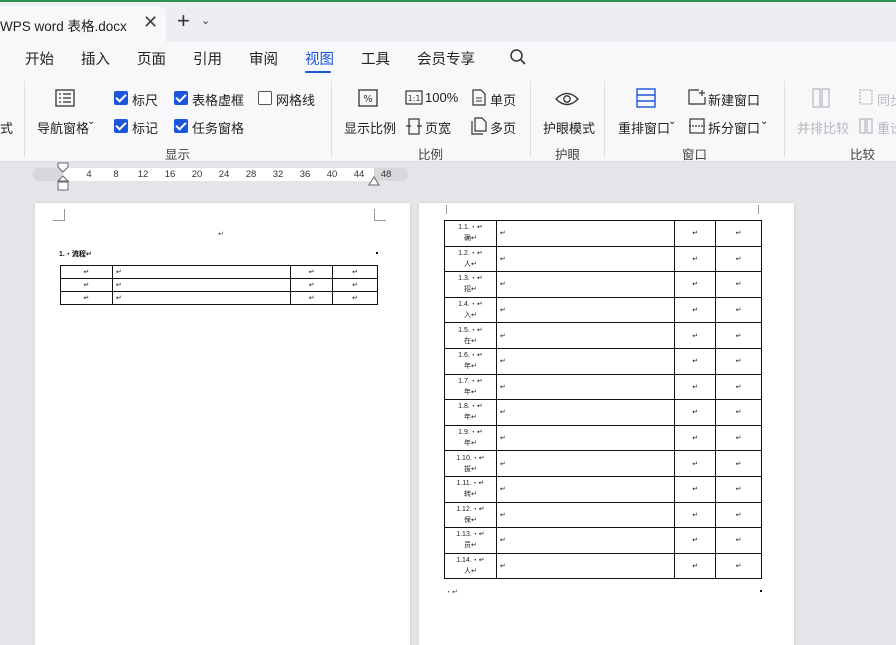 Image resolution: width=896 pixels, height=645 pixels. What do you see at coordinates (446, 58) in the screenshot?
I see `menu-member: 会员专享` at bounding box center [446, 58].